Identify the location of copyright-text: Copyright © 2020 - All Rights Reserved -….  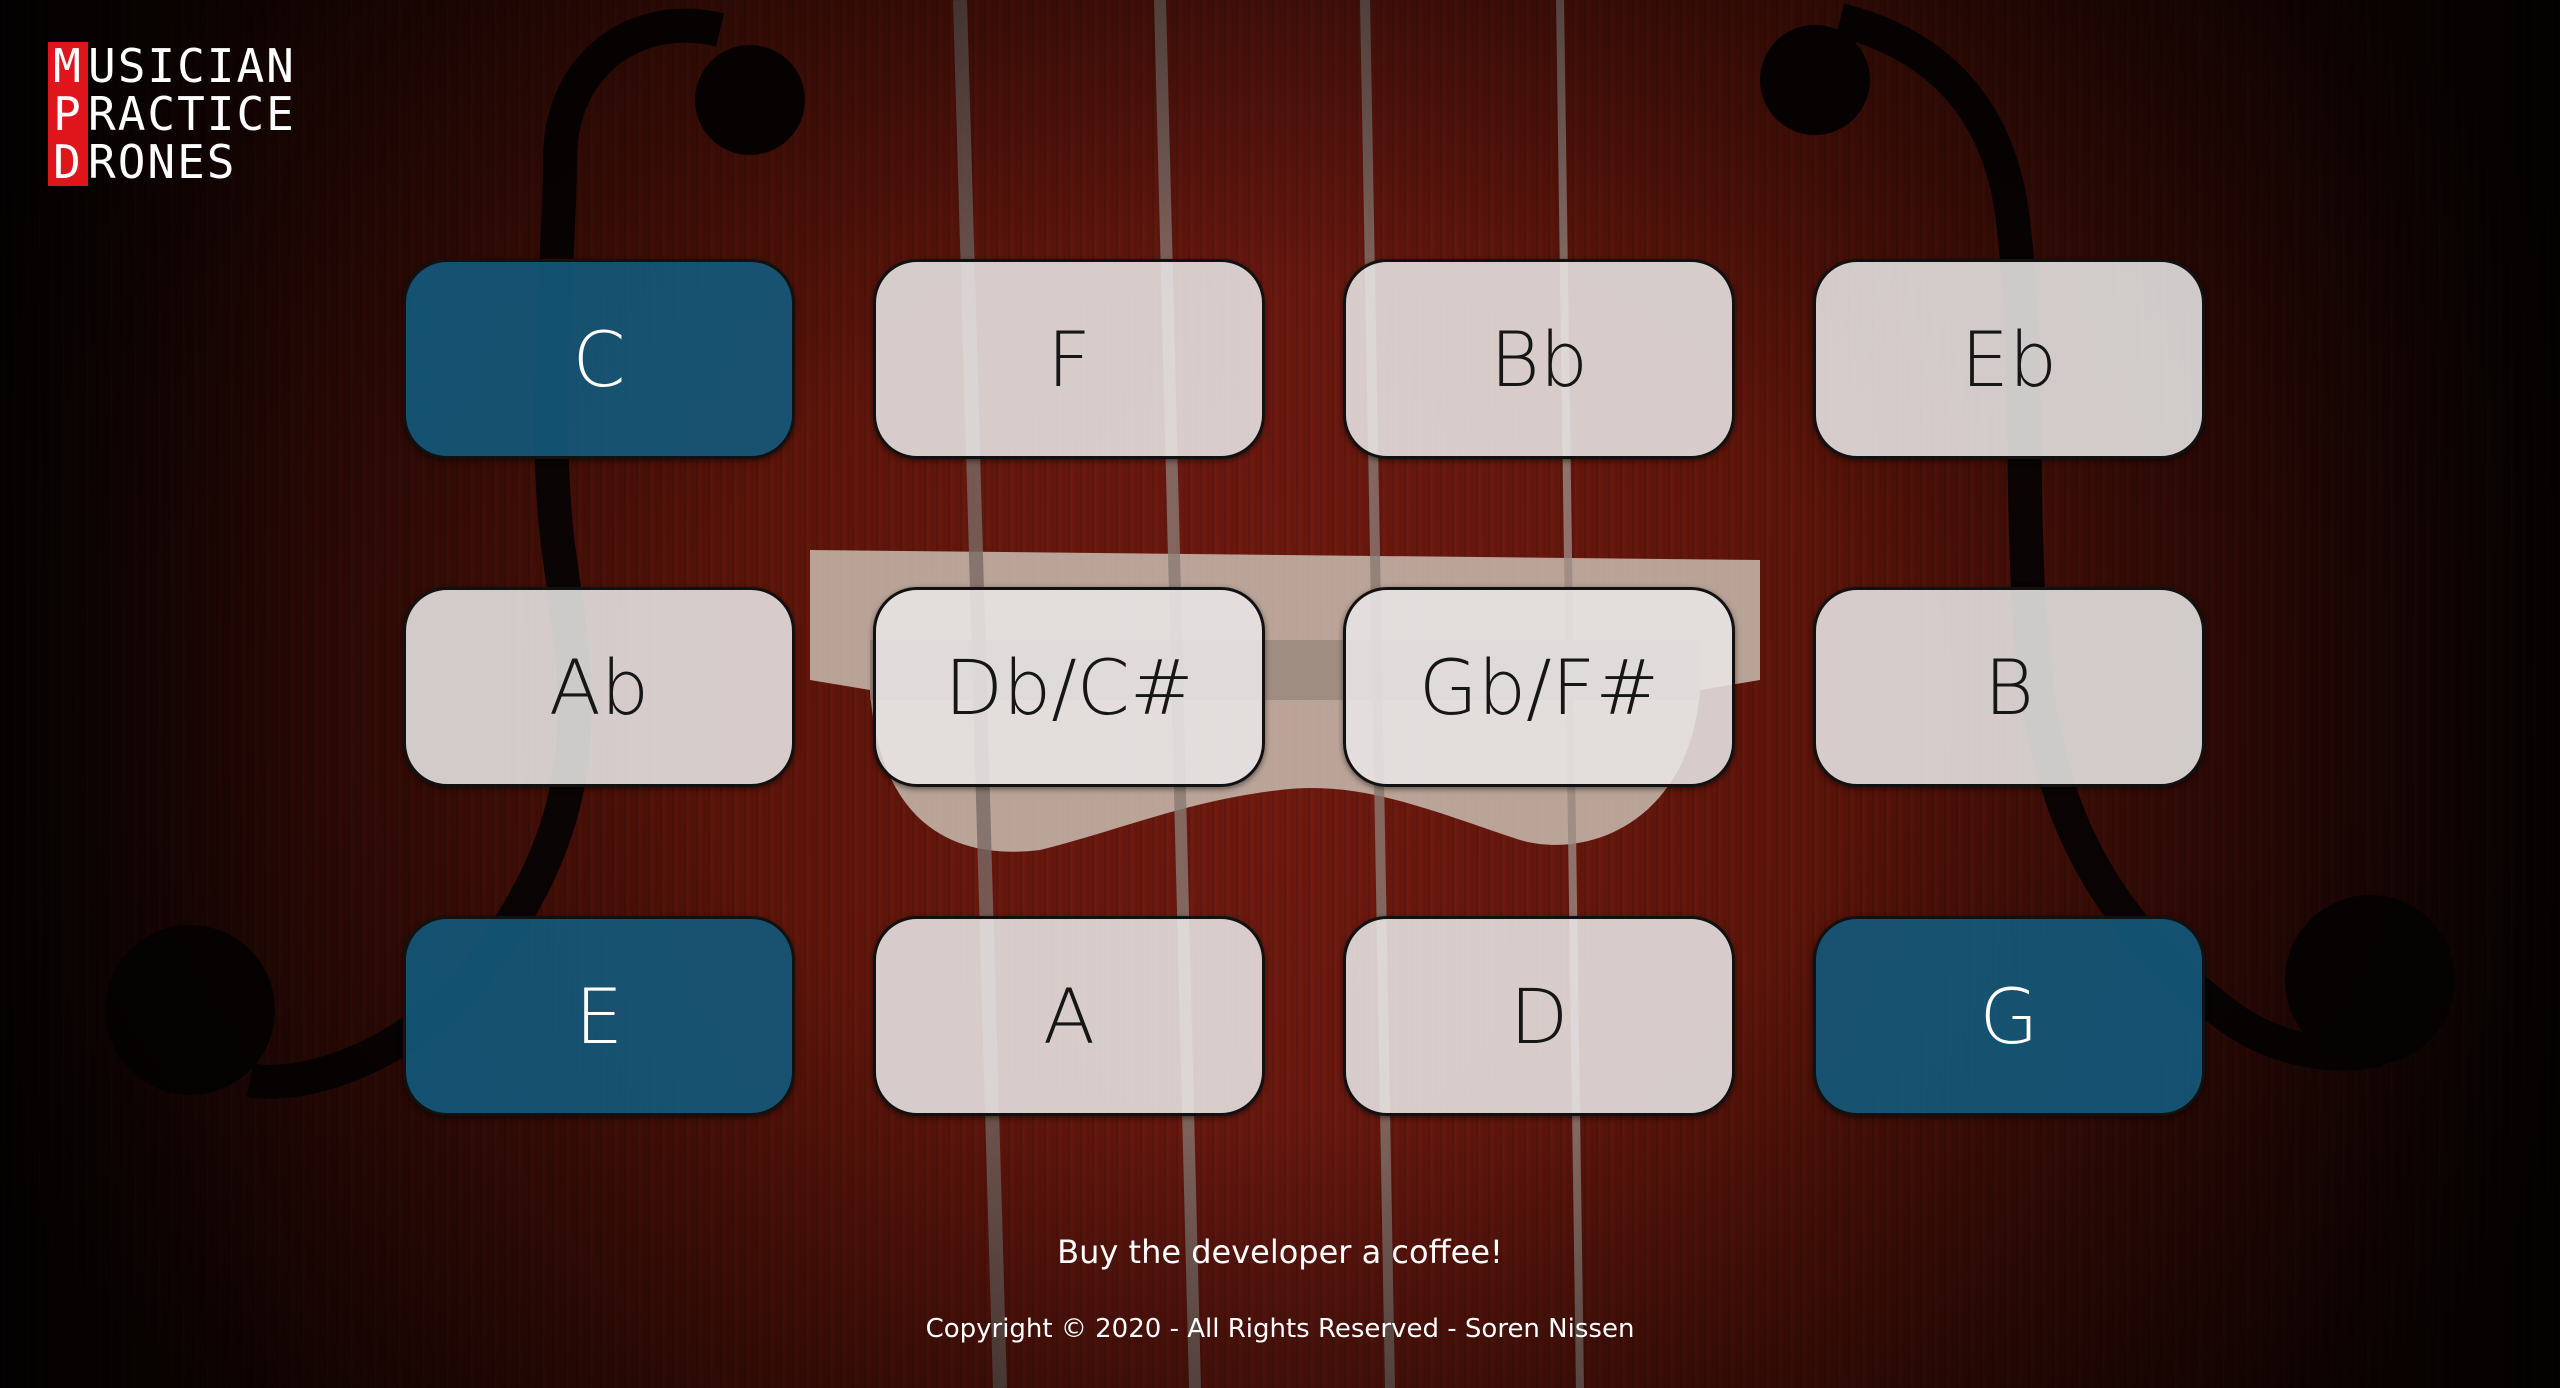
(1280, 1329).